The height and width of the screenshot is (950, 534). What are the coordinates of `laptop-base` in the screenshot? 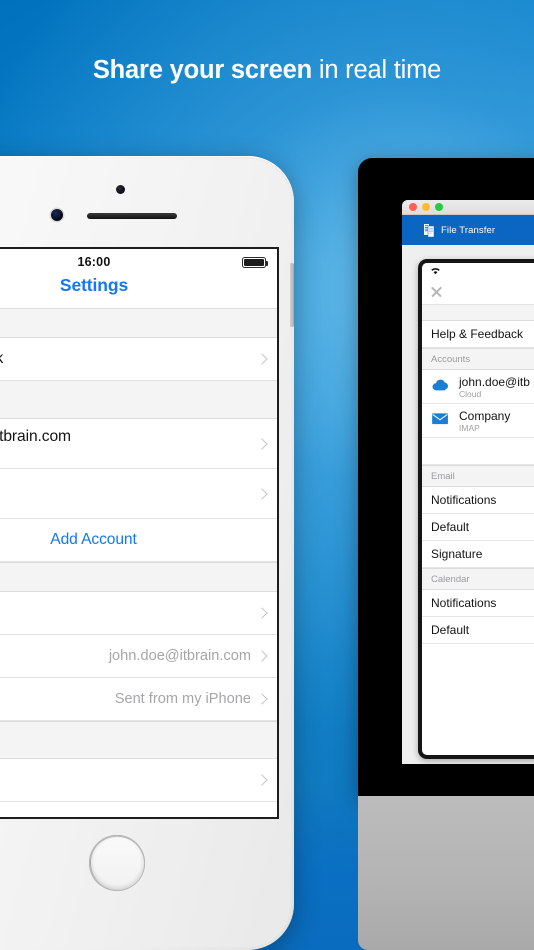 It's located at (446, 873).